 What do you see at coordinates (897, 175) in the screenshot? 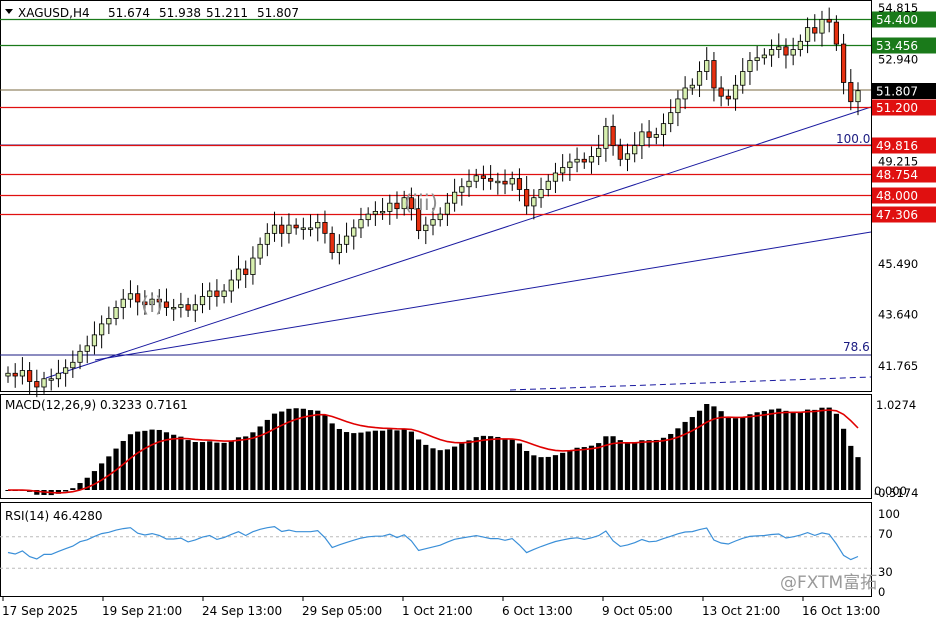
I see `level-label-4: 48.754` at bounding box center [897, 175].